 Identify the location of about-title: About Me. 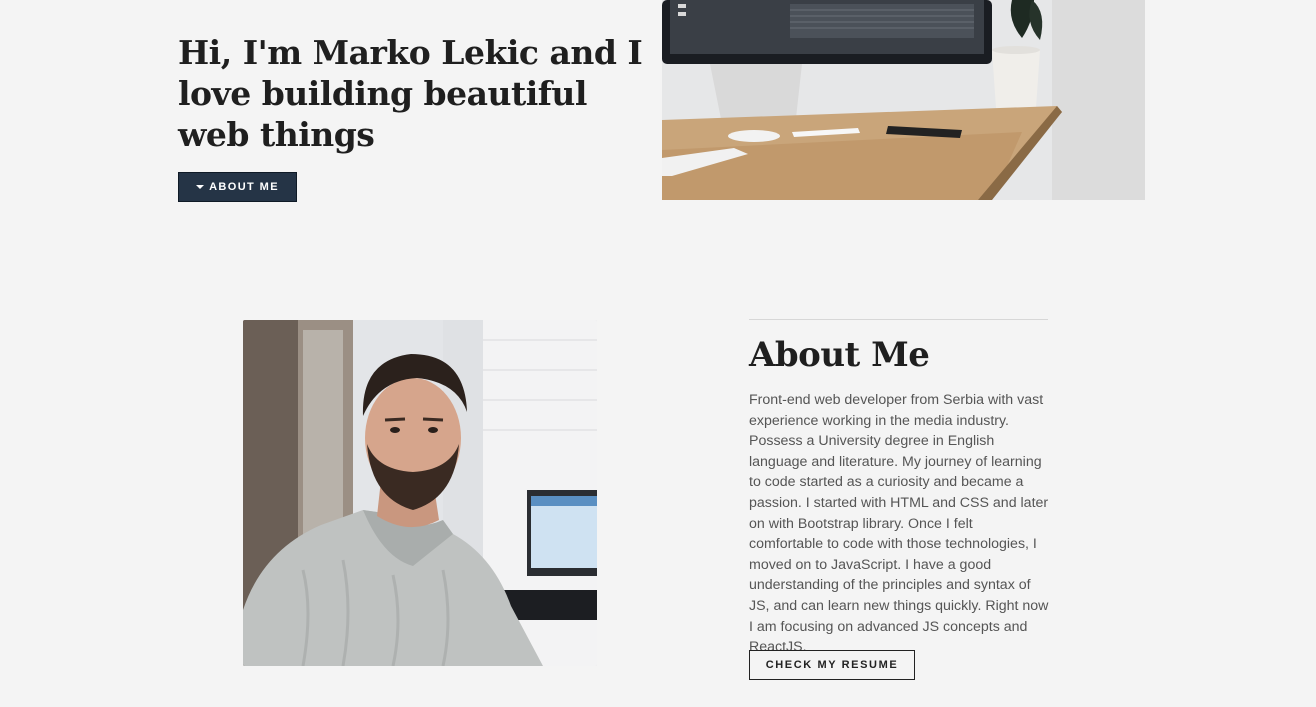
(839, 355).